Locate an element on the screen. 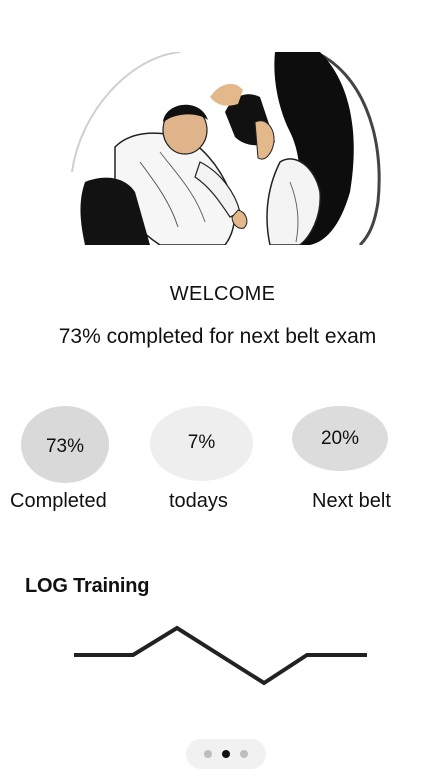 Image resolution: width=445 pixels, height=782 pixels. training-trend-line is located at coordinates (222, 655).